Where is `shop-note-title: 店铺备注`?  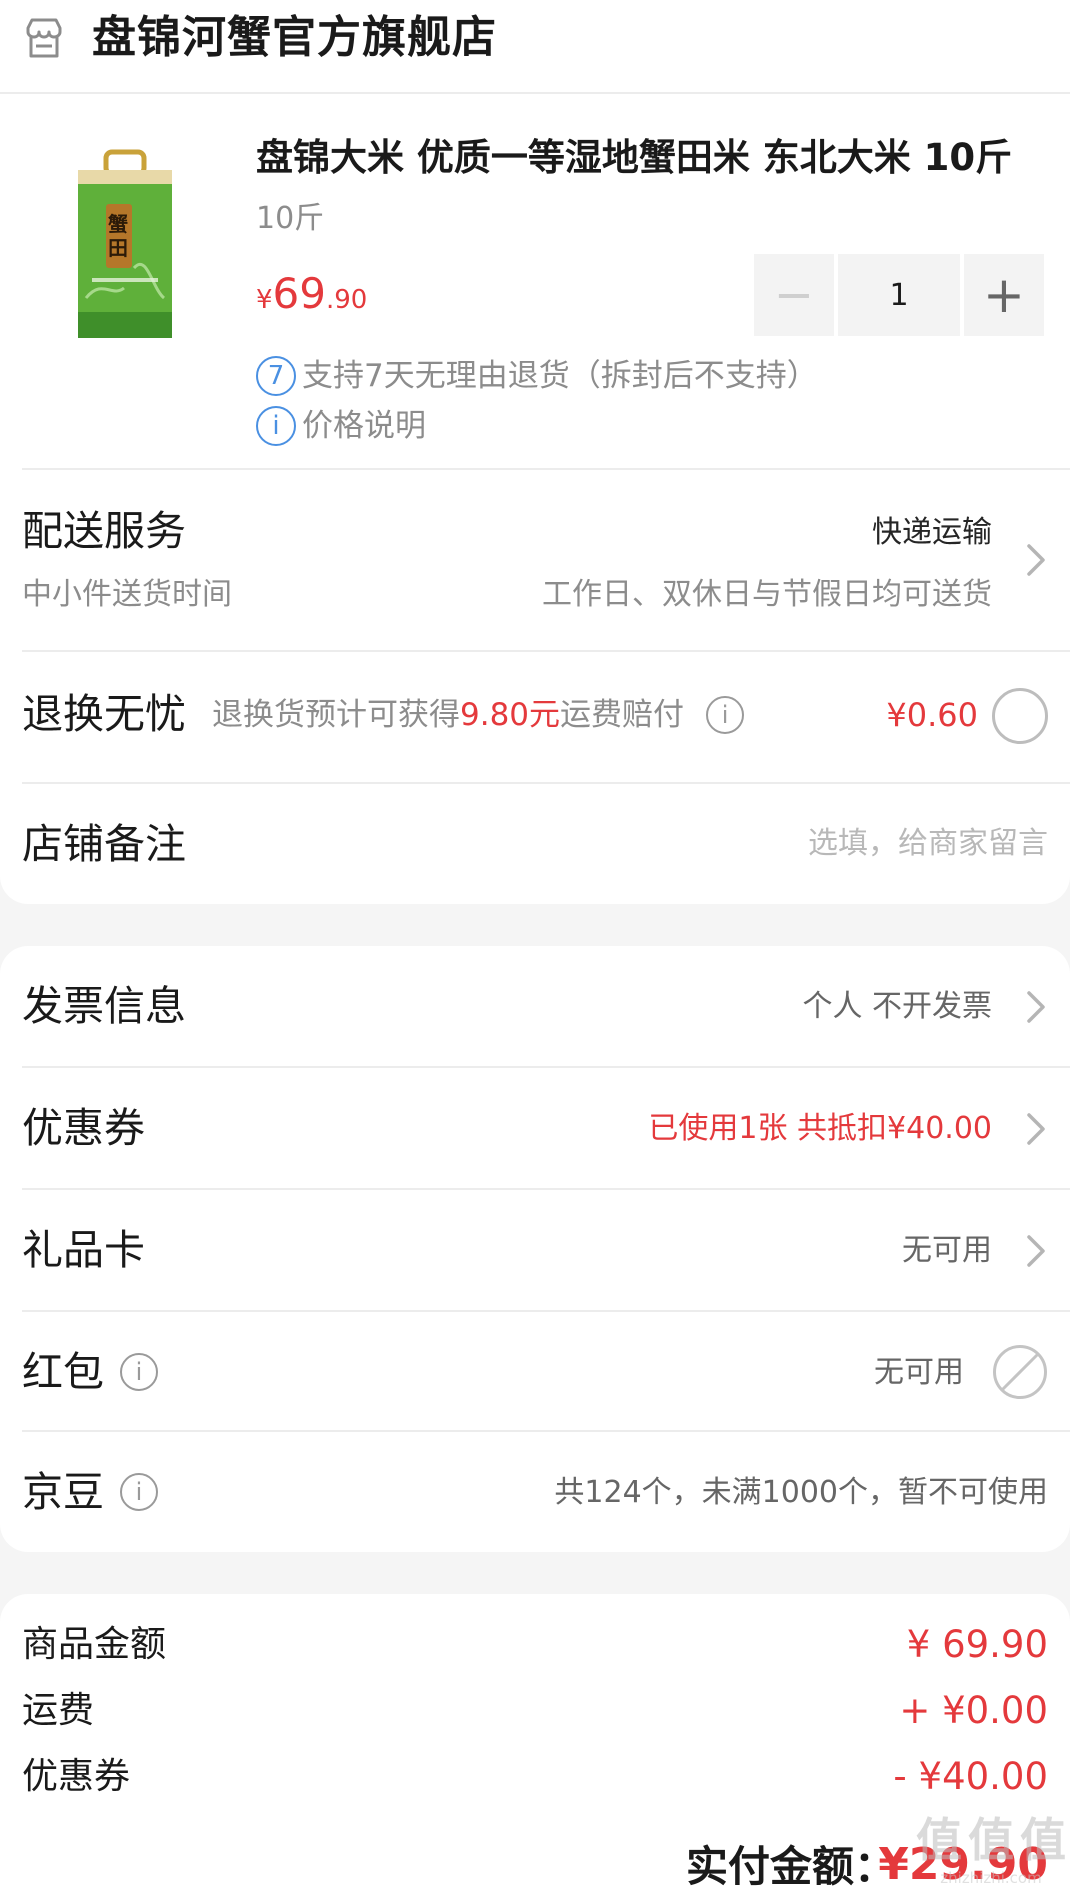 shop-note-title: 店铺备注 is located at coordinates (104, 844).